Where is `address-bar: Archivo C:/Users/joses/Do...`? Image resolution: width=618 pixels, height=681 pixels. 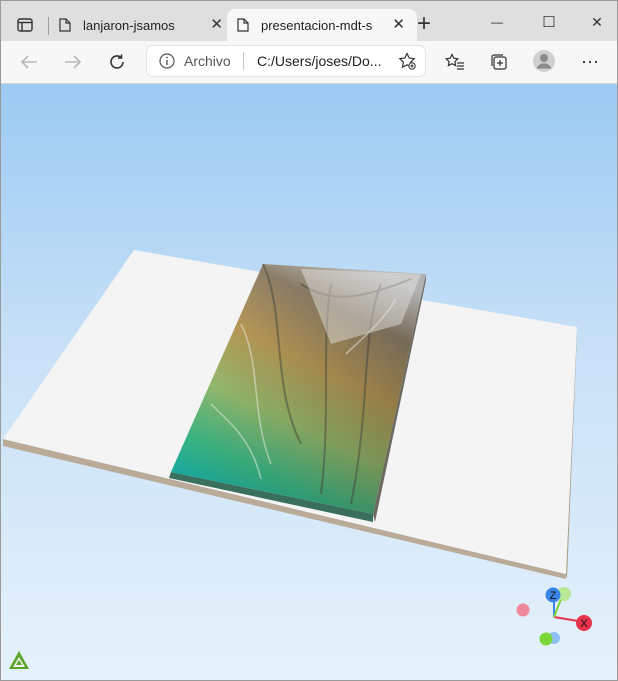
address-bar: Archivo C:/Users/joses/Do... is located at coordinates (286, 61).